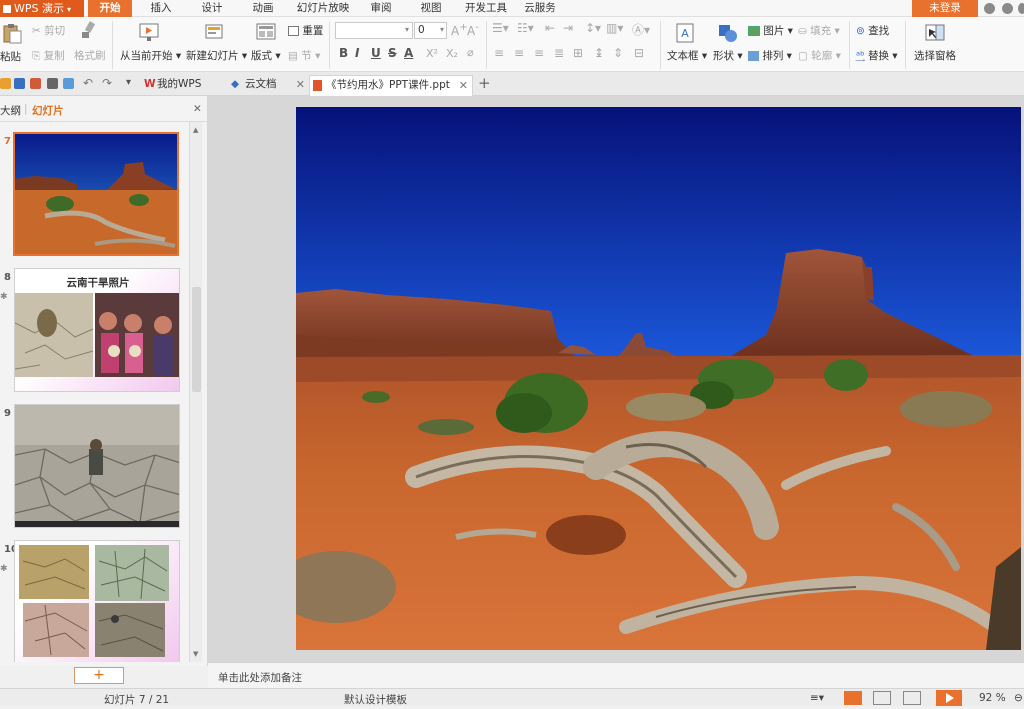 The height and width of the screenshot is (709, 1024). I want to click on tab-cloud: 云服务, so click(540, 8).